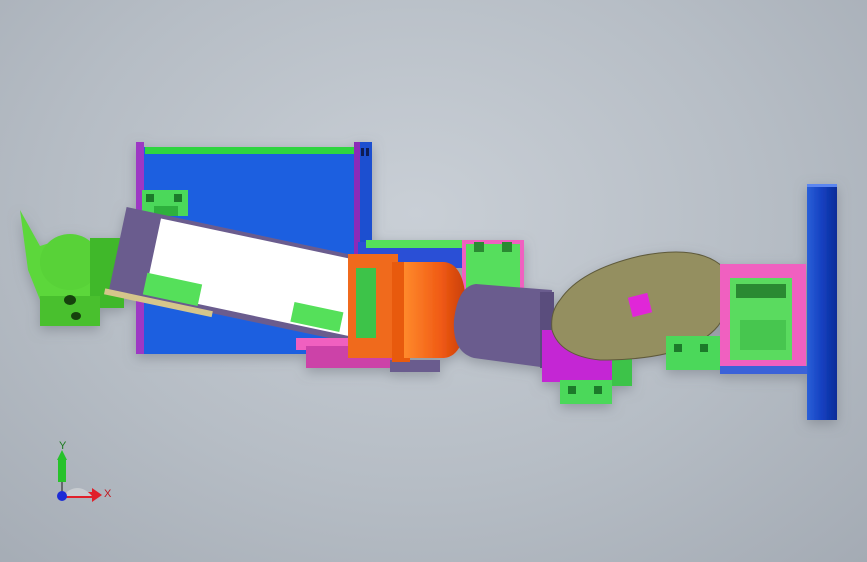  I want to click on y-axis-label: Y, so click(63, 446).